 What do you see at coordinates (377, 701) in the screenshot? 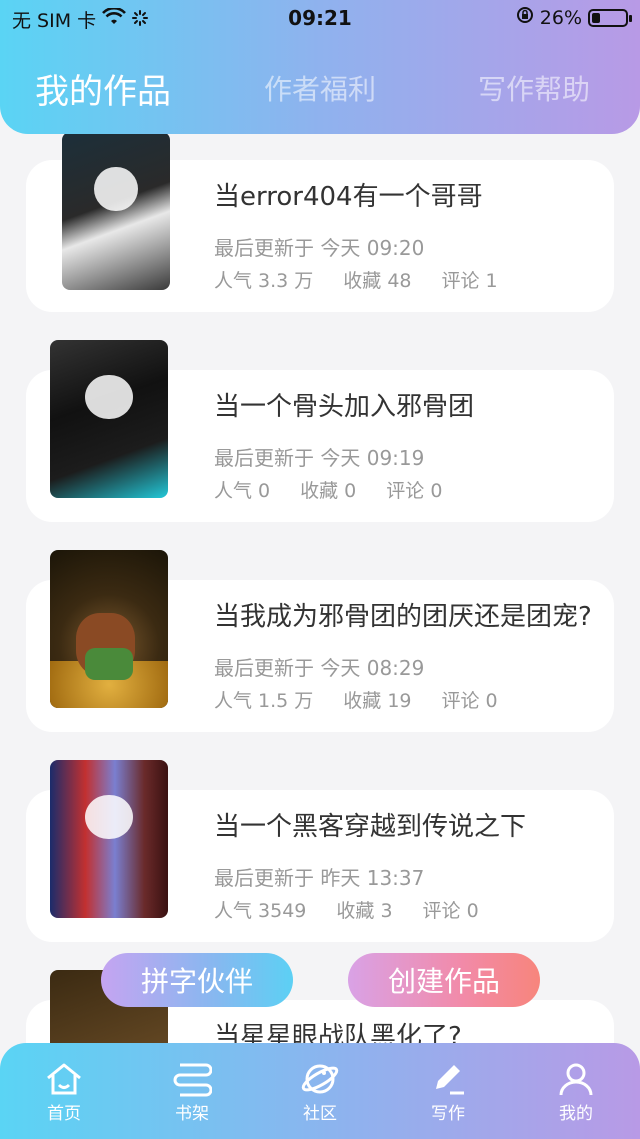
I see `favorites-stat: 收藏 19` at bounding box center [377, 701].